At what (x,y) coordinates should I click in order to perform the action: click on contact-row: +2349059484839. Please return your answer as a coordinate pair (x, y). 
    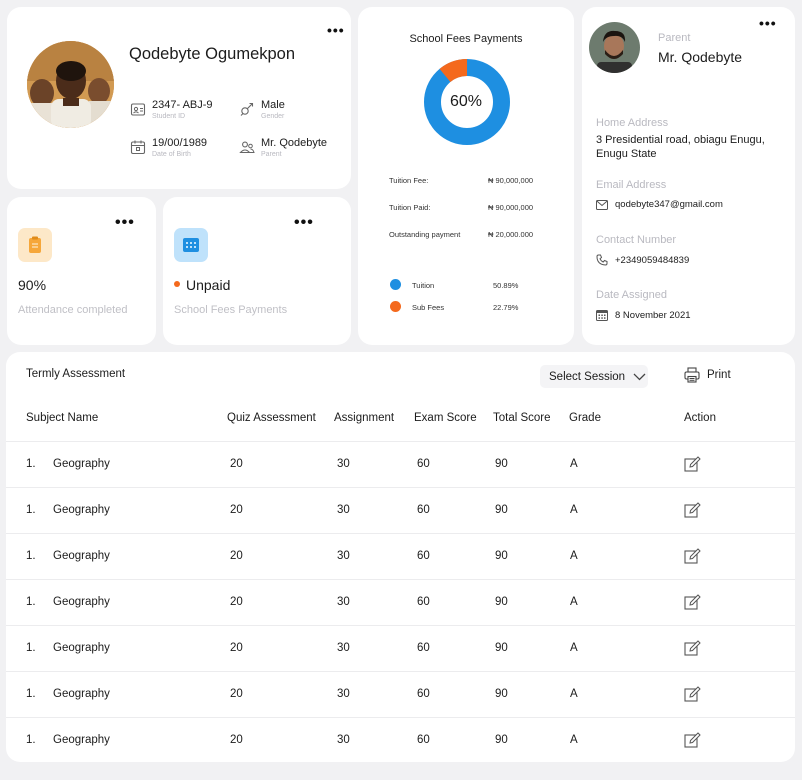
    Looking at the image, I should click on (642, 260).